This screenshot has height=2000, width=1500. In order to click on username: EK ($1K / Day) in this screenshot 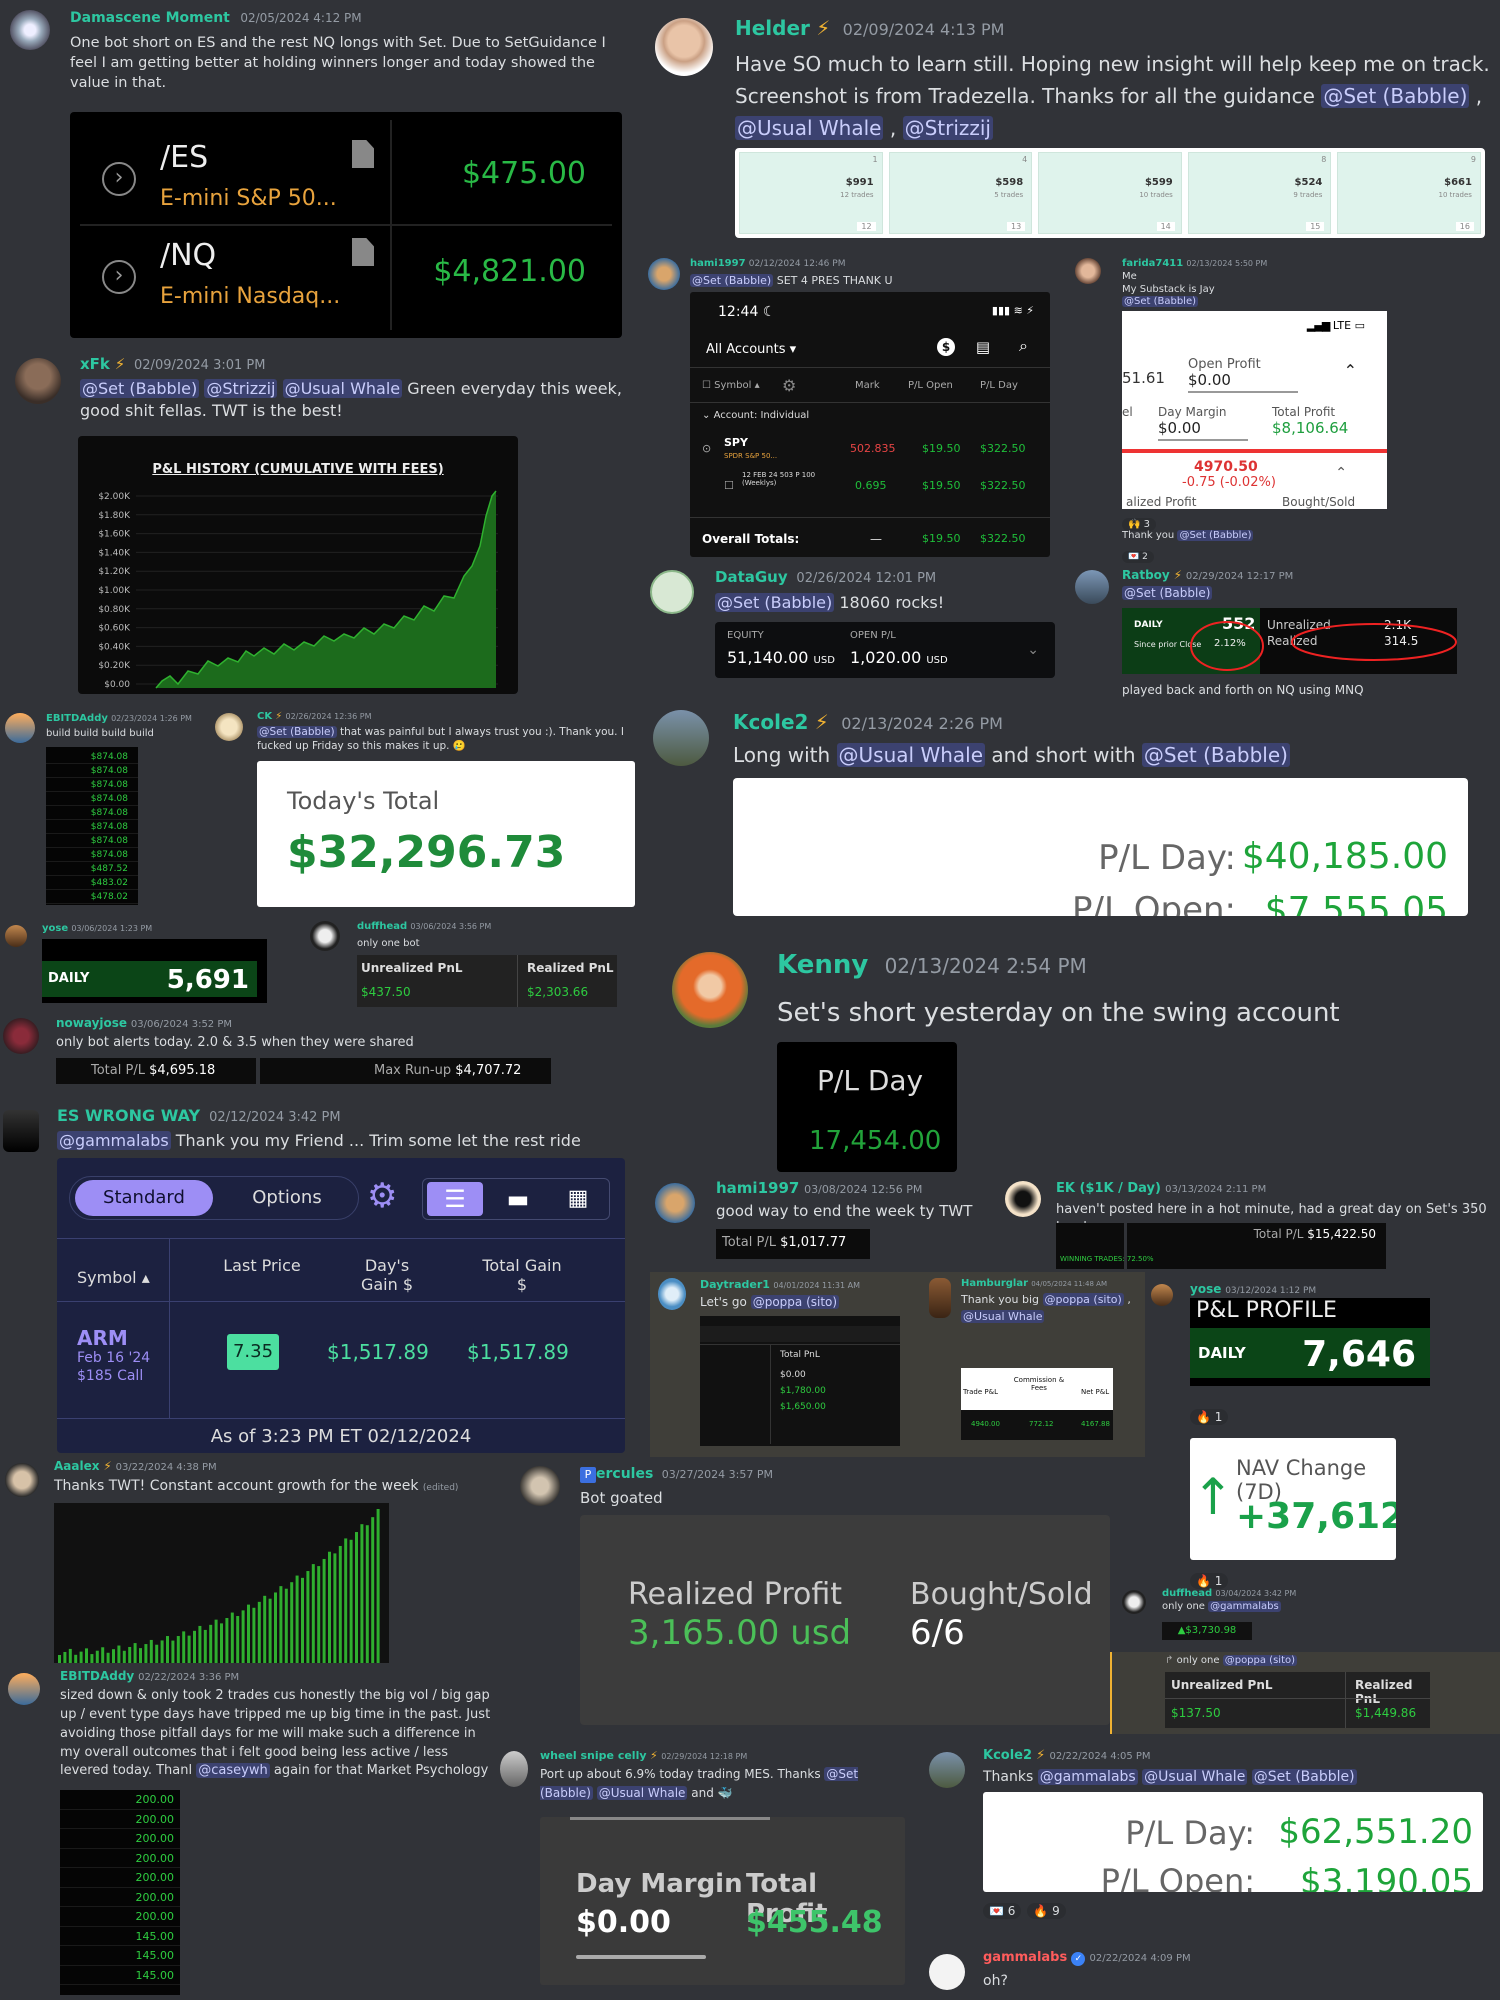, I will do `click(1108, 1188)`.